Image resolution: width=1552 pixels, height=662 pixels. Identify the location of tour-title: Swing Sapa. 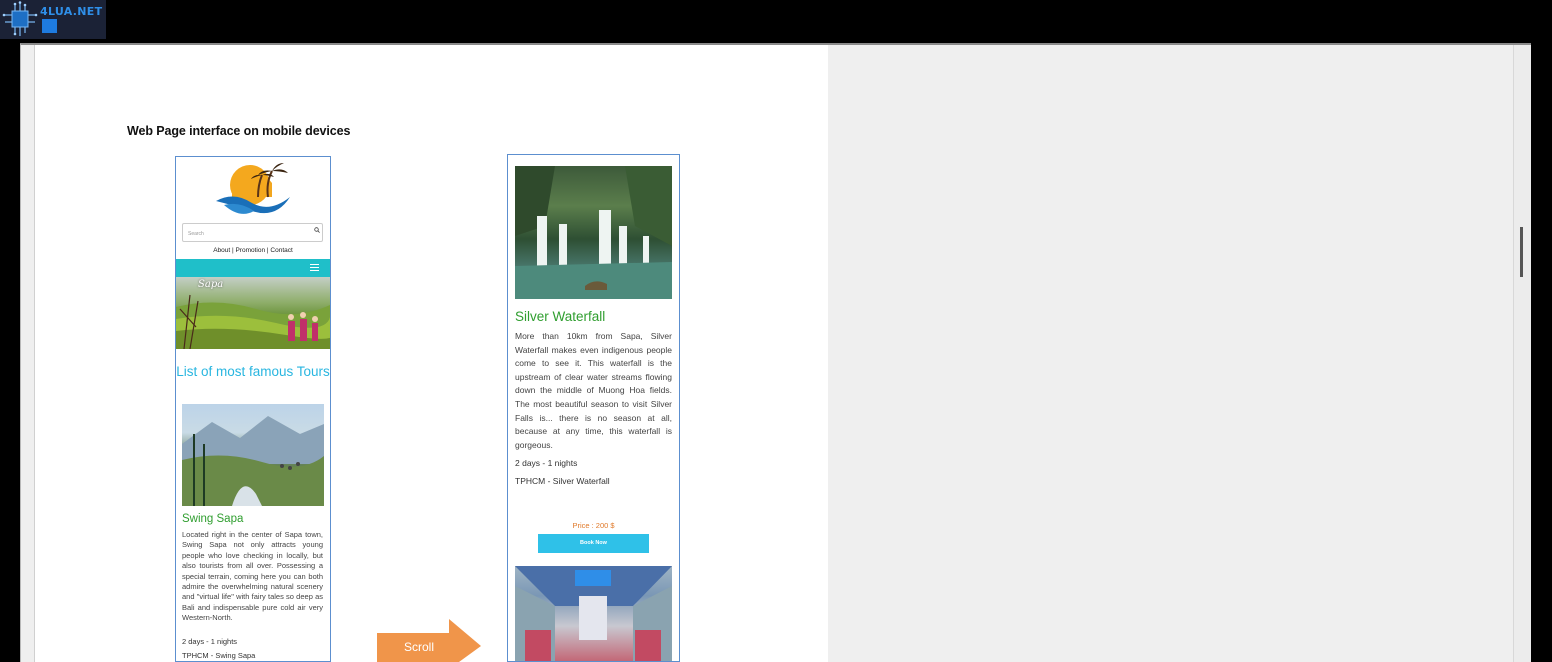
(212, 519).